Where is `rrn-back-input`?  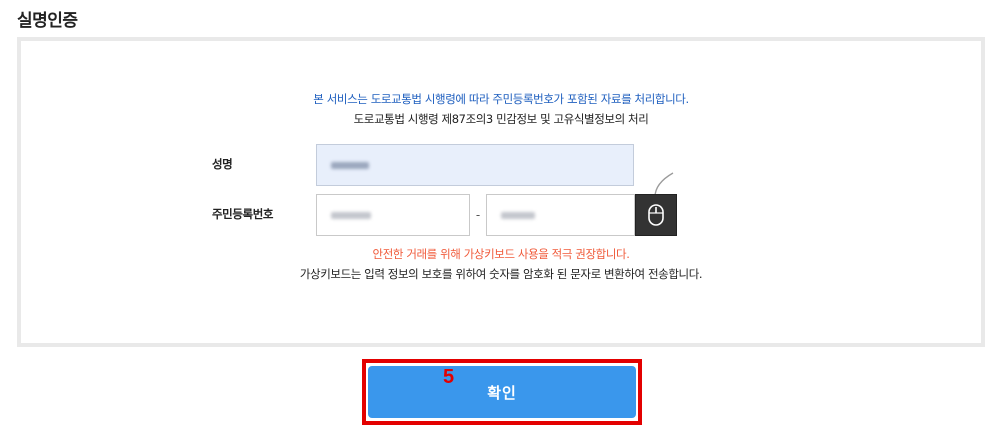
rrn-back-input is located at coordinates (560, 215).